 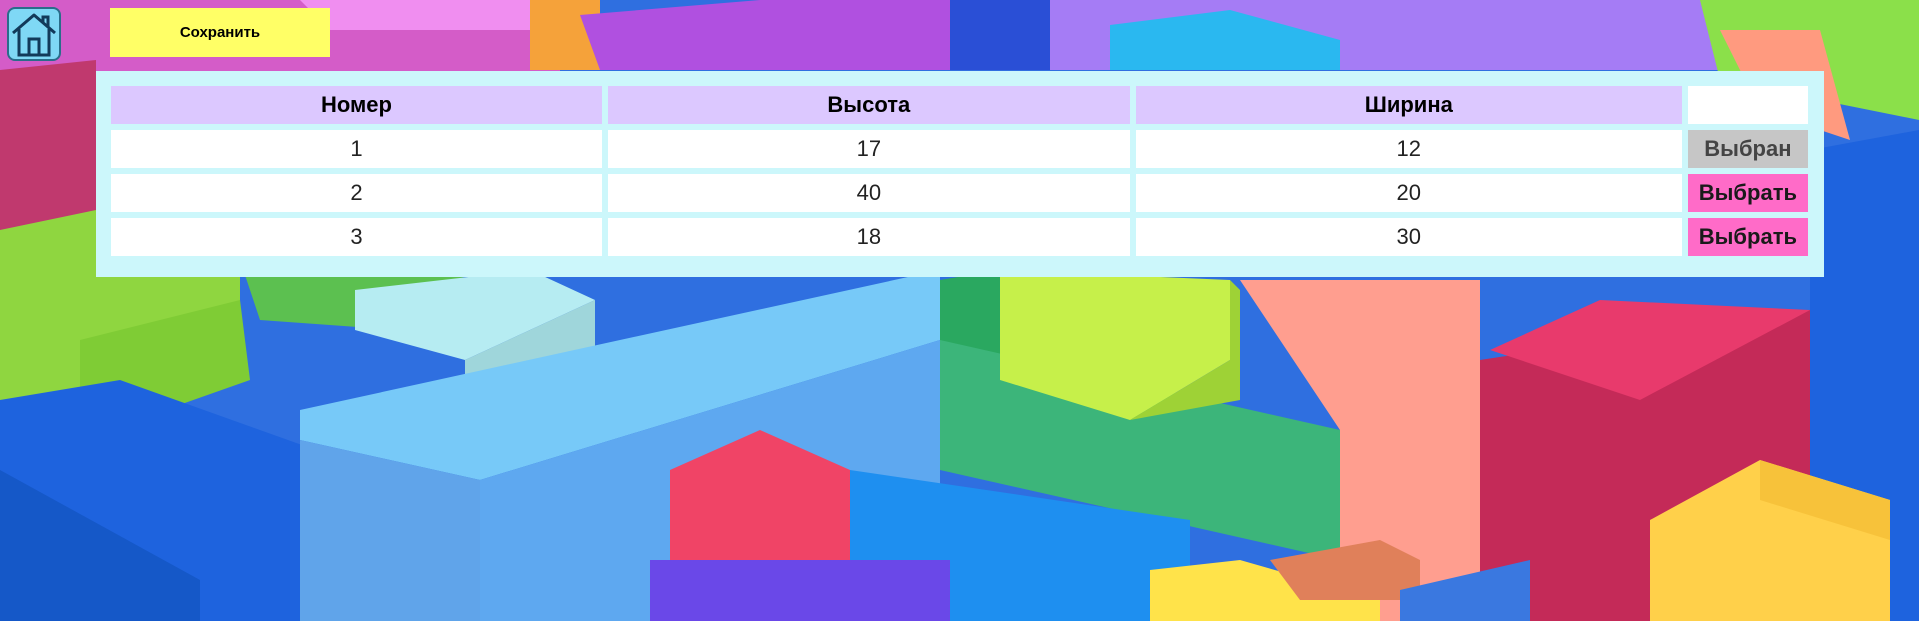 I want to click on selected-button: Выбран, so click(x=1747, y=149).